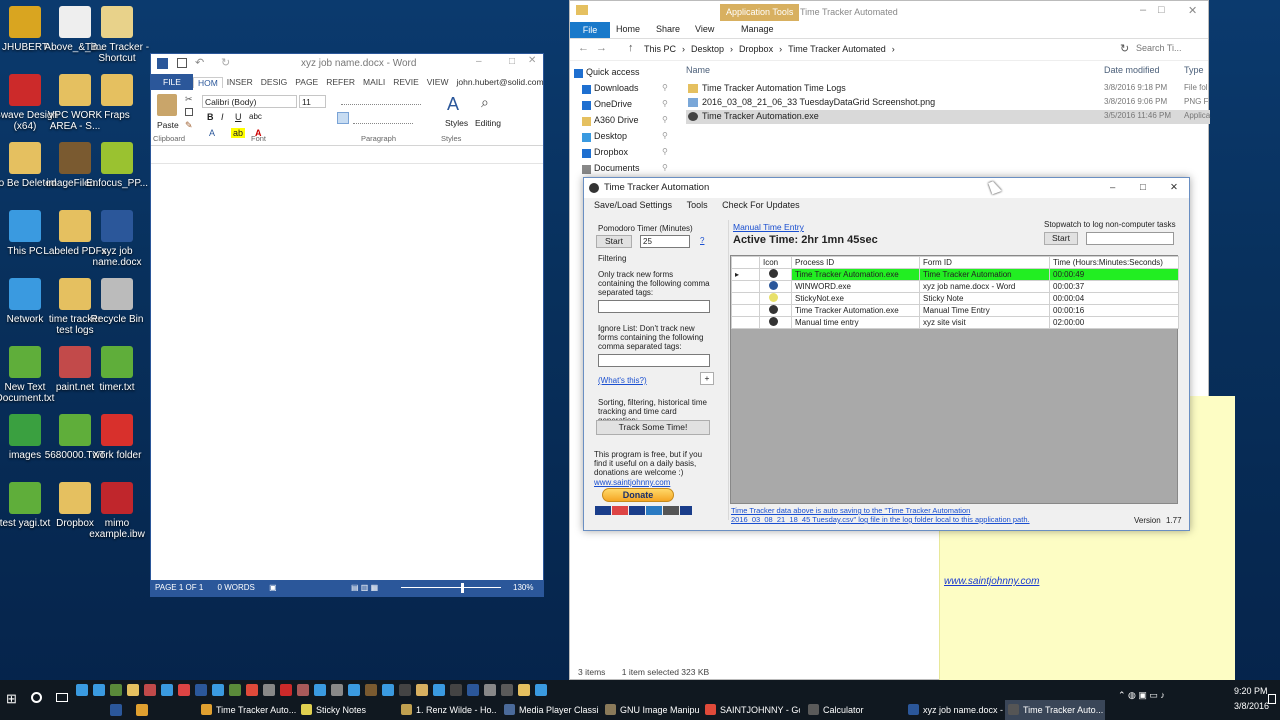 The image size is (1280, 720). I want to click on grid-col-form: Form ID, so click(984, 262).